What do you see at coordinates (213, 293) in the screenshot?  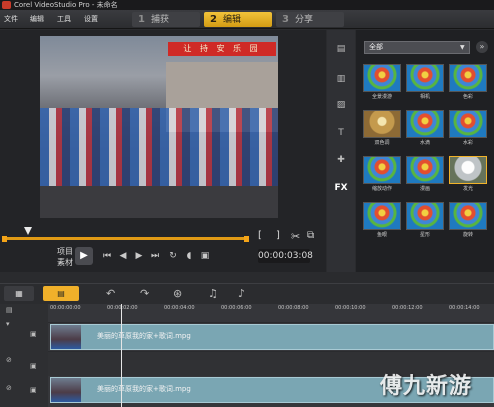 I see `sound-mixer-icon: ♫` at bounding box center [213, 293].